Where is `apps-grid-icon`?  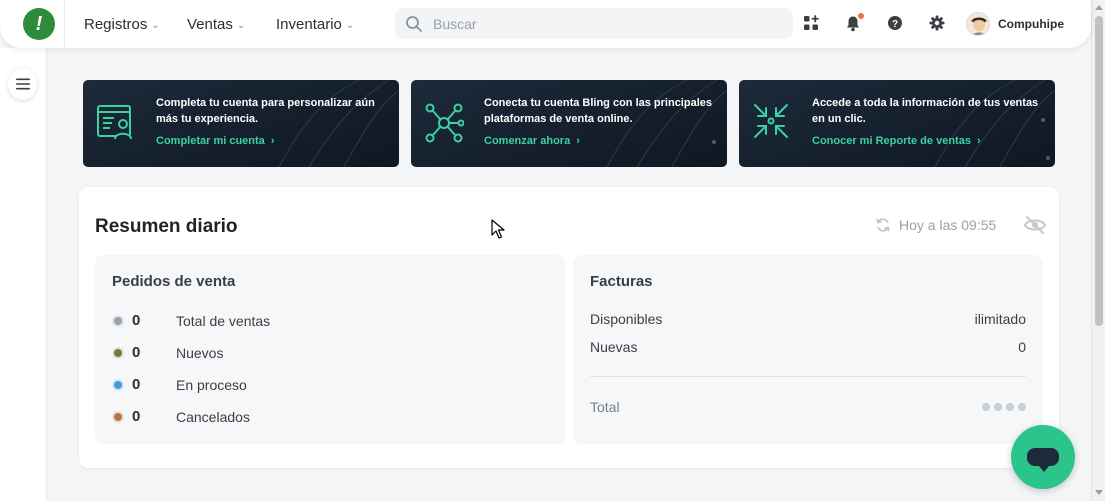 apps-grid-icon is located at coordinates (811, 23).